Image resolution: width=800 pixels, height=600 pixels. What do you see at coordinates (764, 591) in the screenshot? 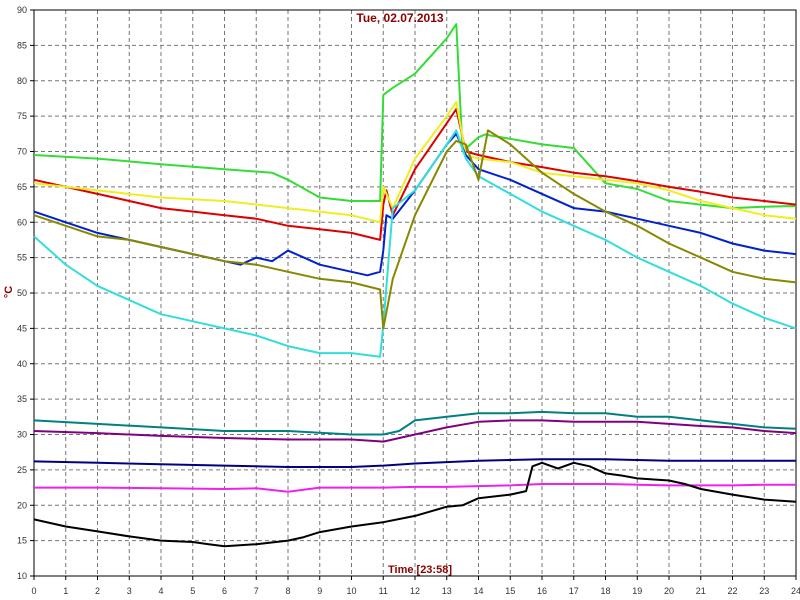
I see `x-tick-label: 23` at bounding box center [764, 591].